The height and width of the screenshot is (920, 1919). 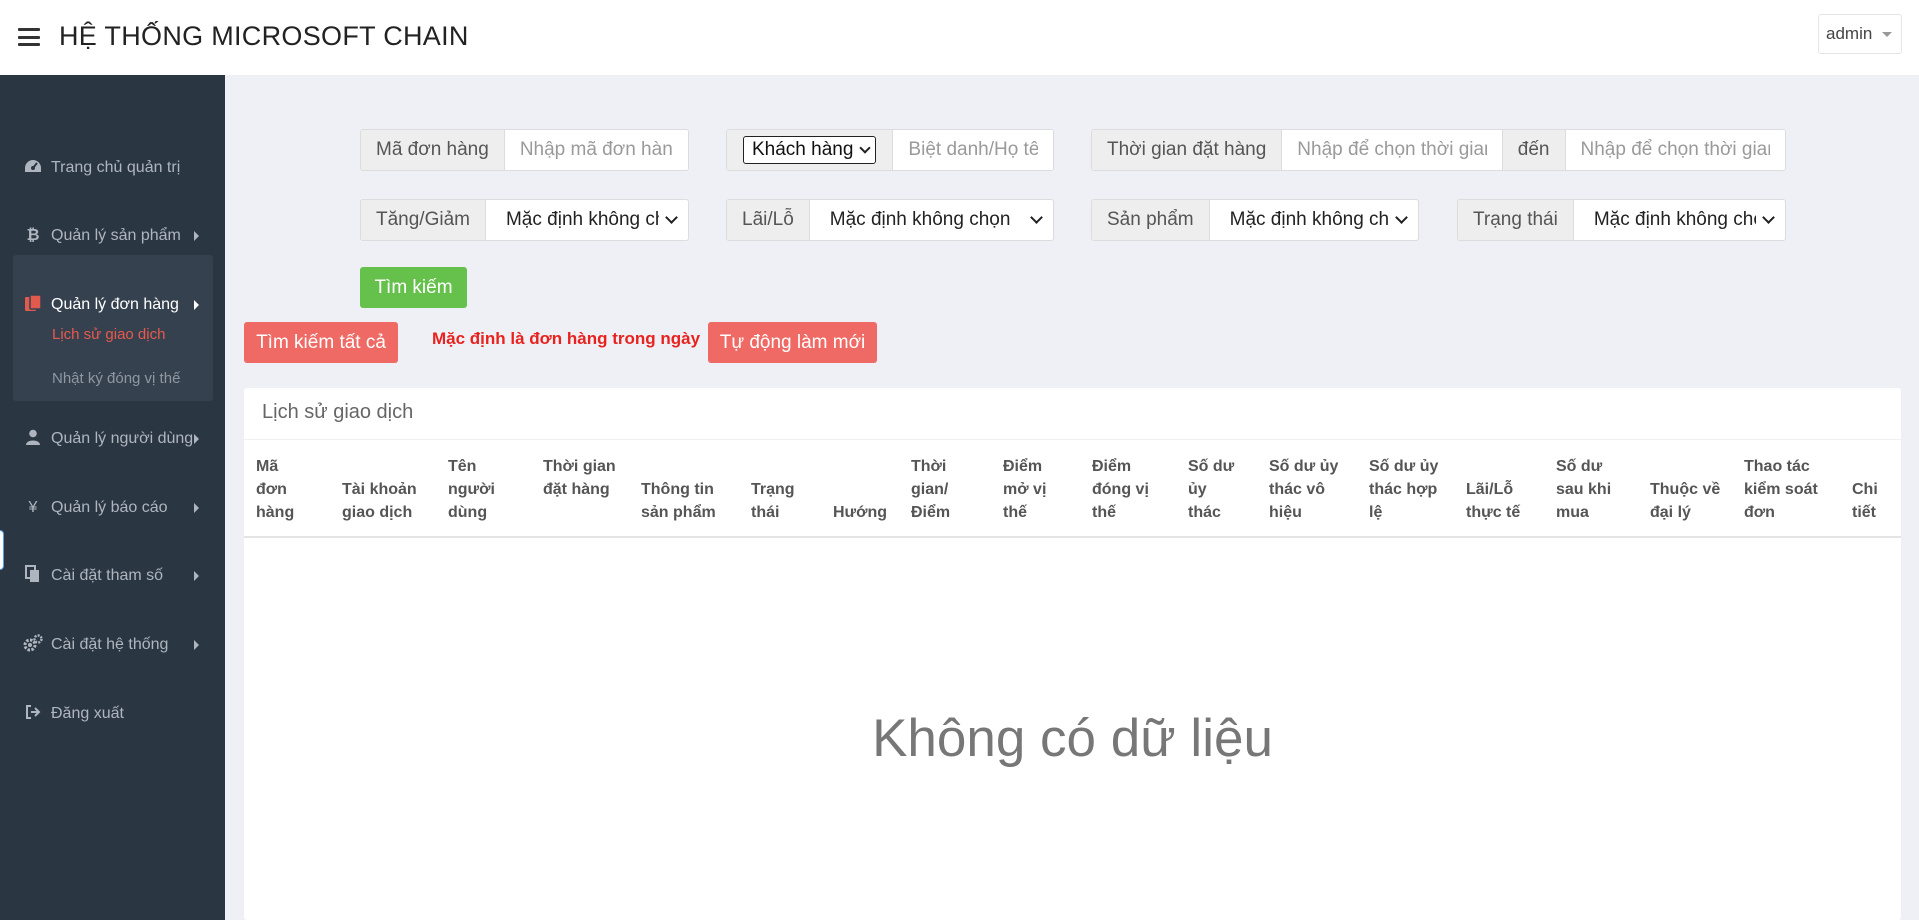 What do you see at coordinates (931, 489) in the screenshot?
I see `column-header: Thời gian/ Điểm` at bounding box center [931, 489].